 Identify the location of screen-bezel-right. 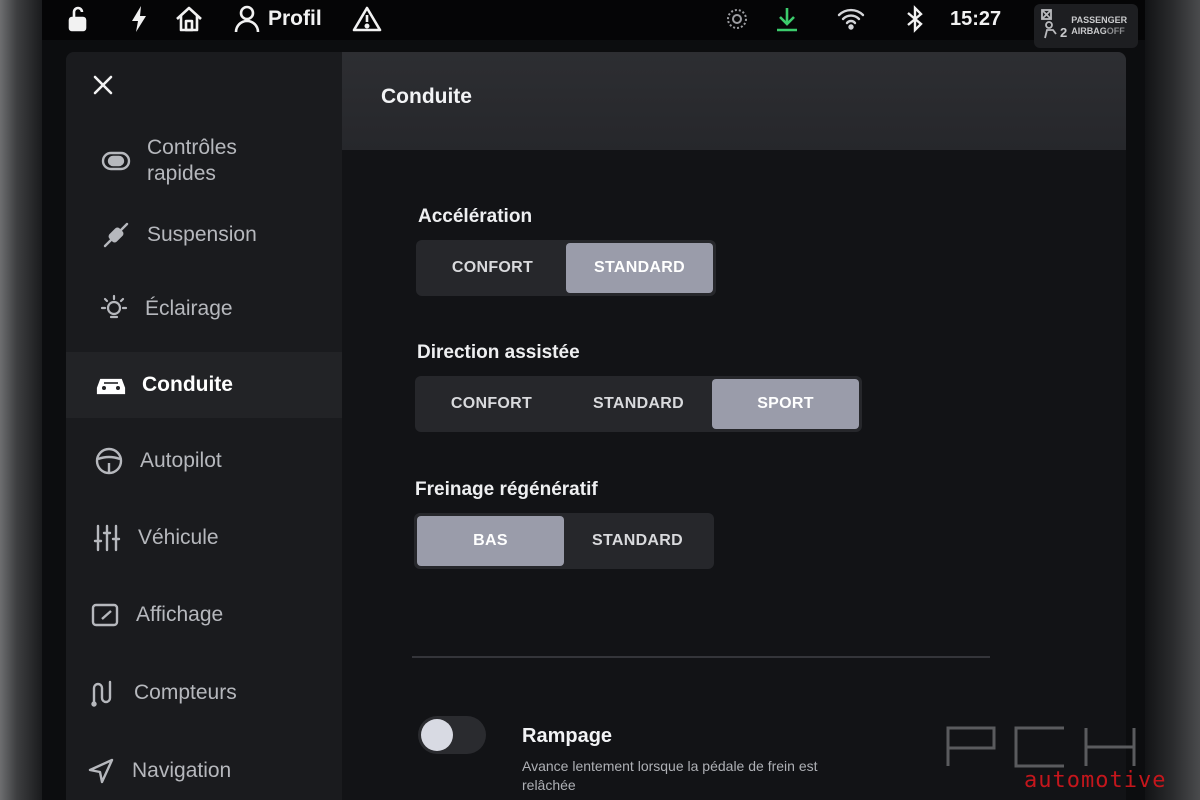
(1172, 400).